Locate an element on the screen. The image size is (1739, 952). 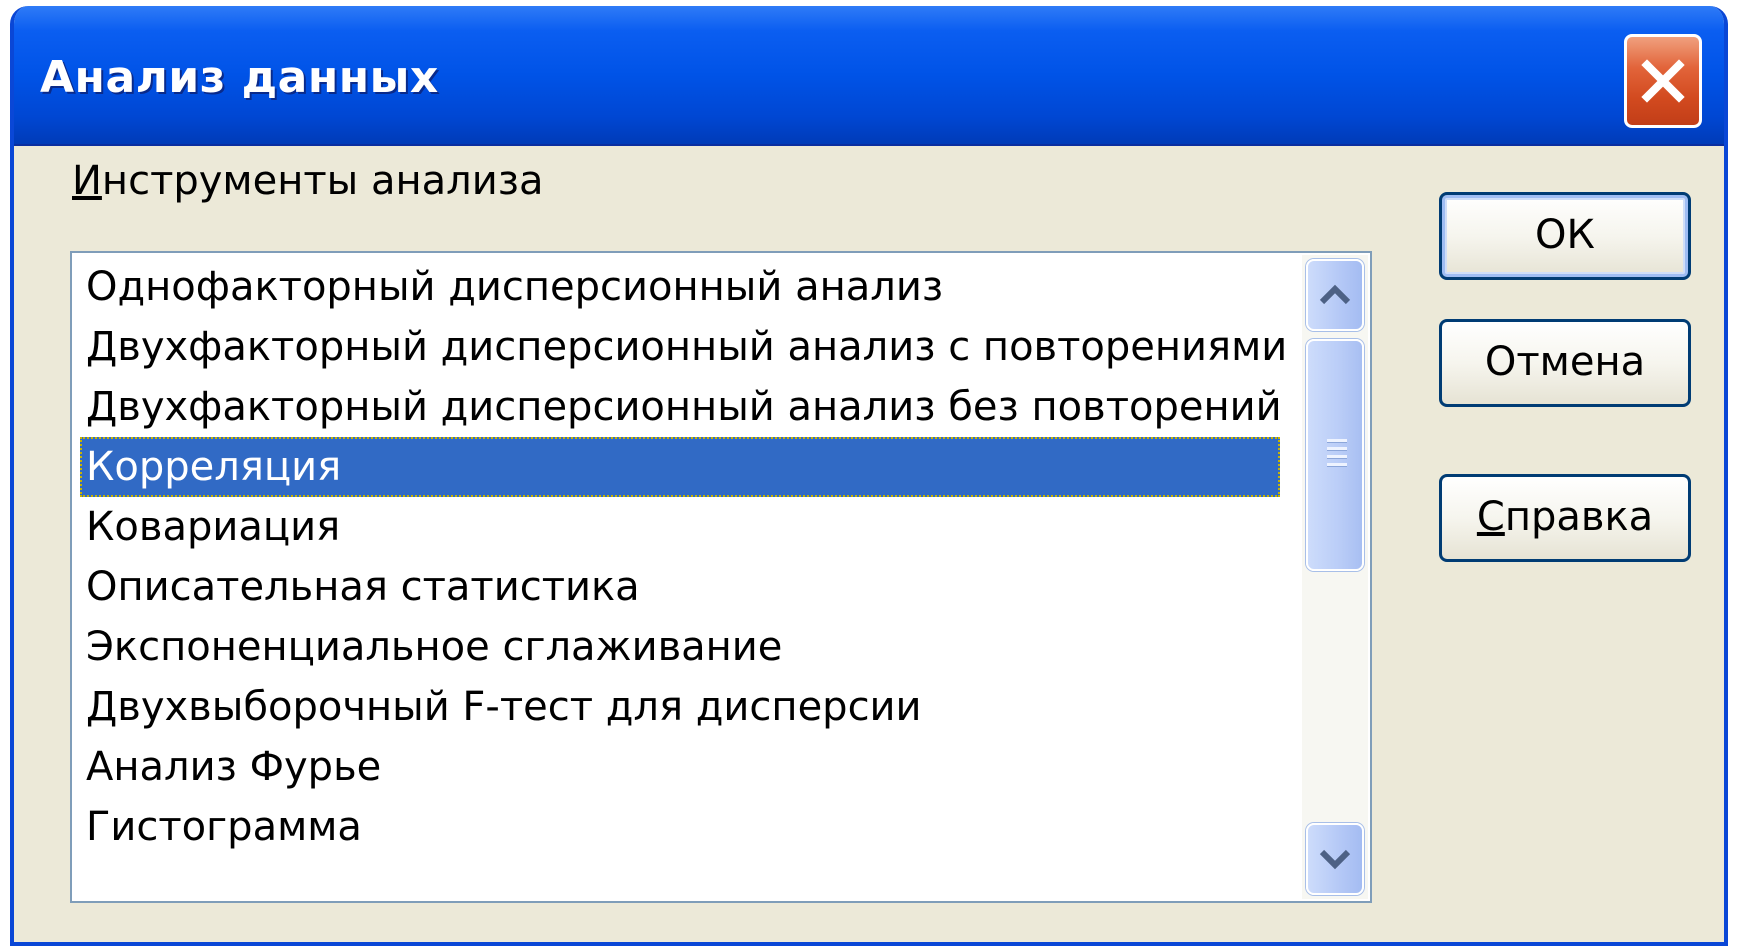
scroll-down-button is located at coordinates (1335, 859).